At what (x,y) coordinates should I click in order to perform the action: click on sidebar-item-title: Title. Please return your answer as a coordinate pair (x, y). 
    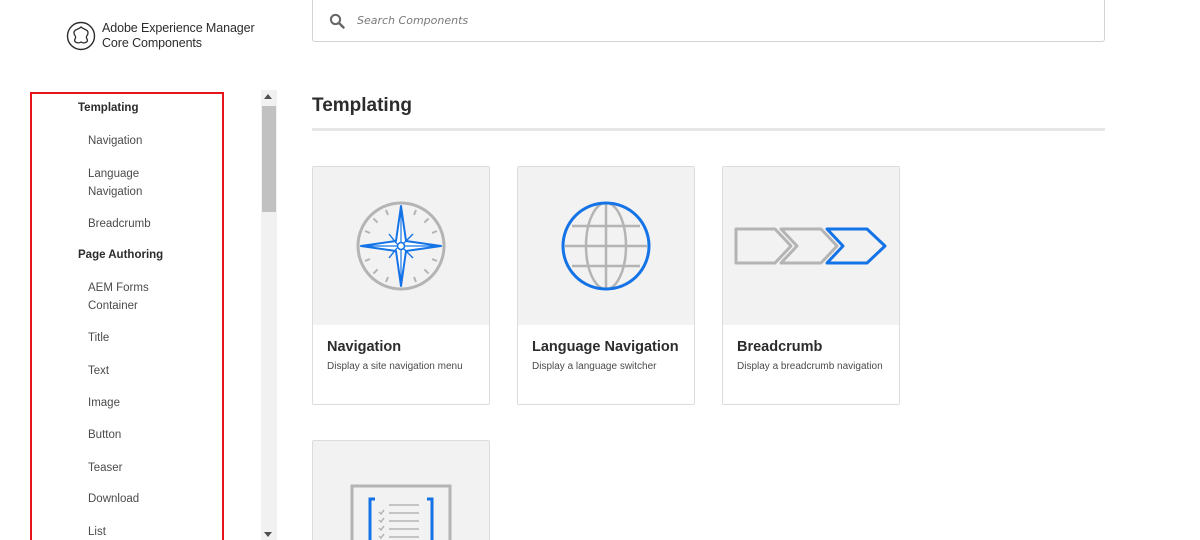
    Looking at the image, I should click on (133, 338).